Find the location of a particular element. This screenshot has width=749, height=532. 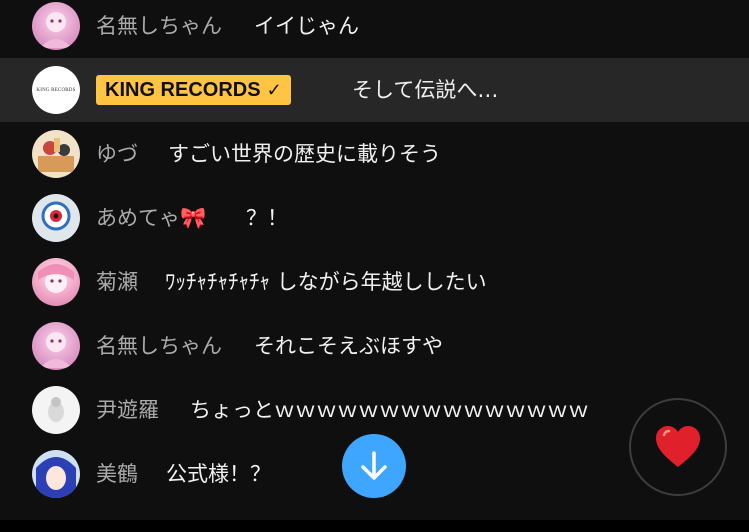

reaction-button is located at coordinates (678, 447).